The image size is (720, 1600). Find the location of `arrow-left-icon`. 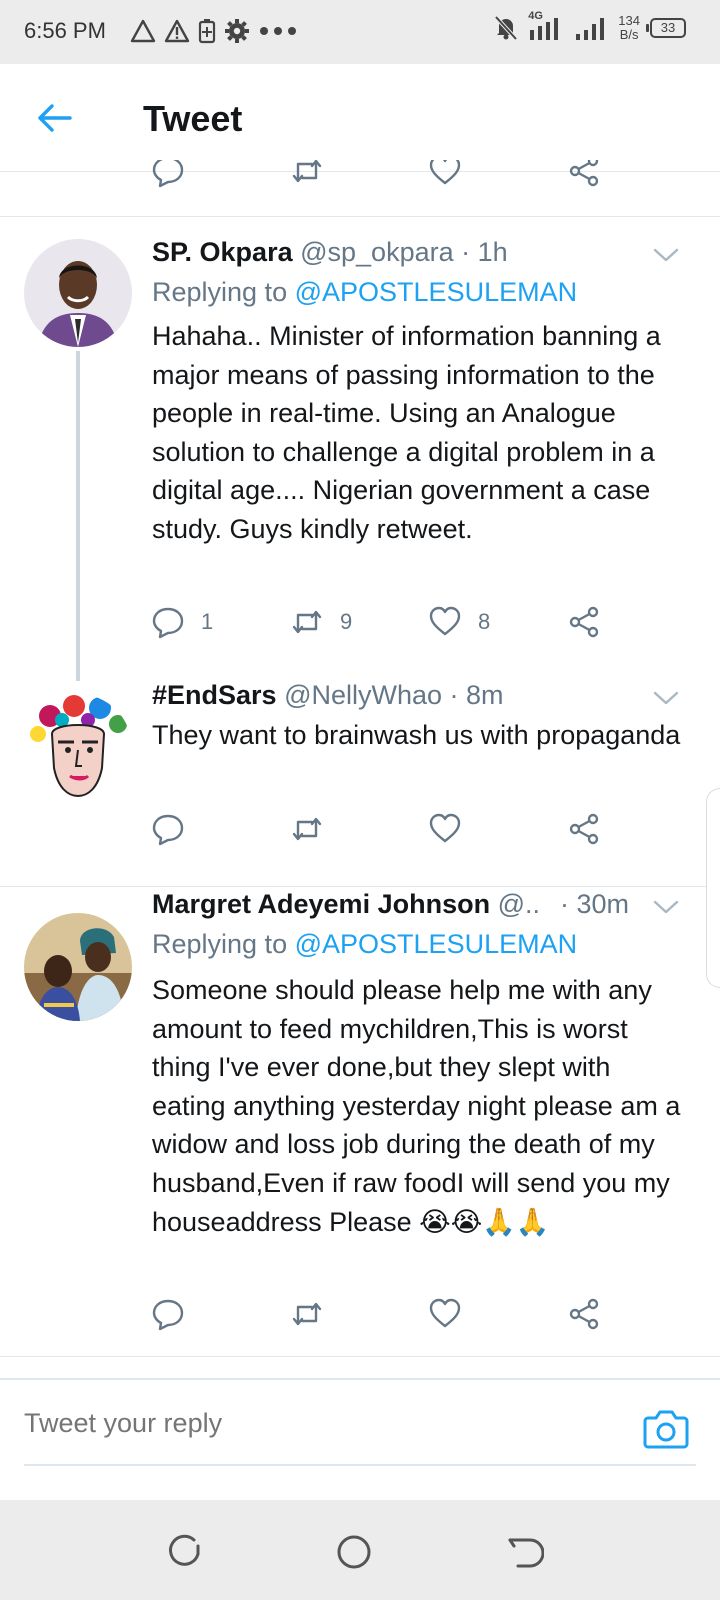

arrow-left-icon is located at coordinates (55, 118).